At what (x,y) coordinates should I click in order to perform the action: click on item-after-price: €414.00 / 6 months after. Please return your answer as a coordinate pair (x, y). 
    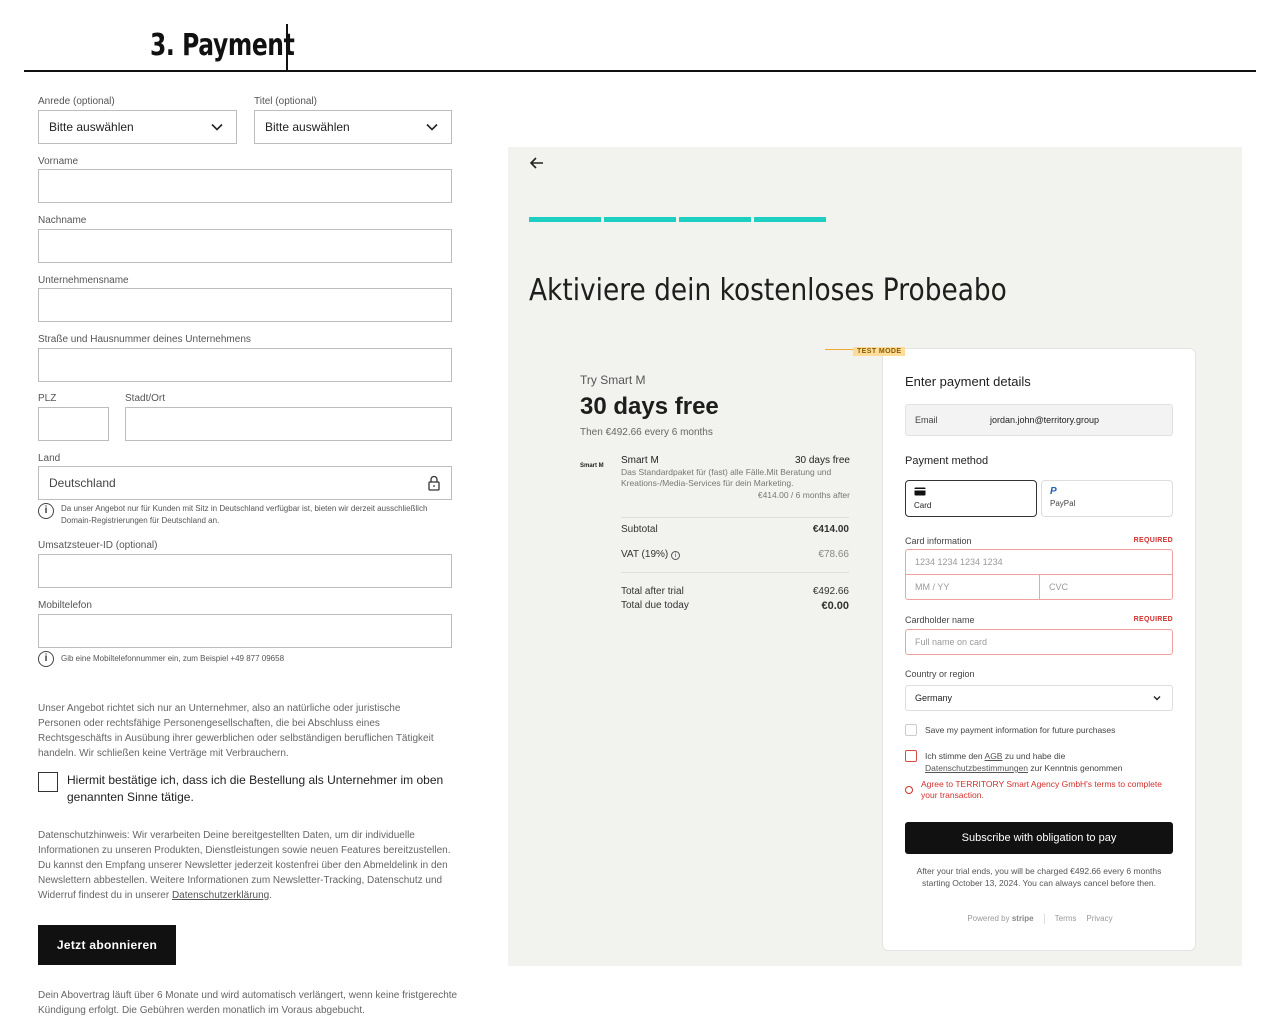
    Looking at the image, I should click on (803, 495).